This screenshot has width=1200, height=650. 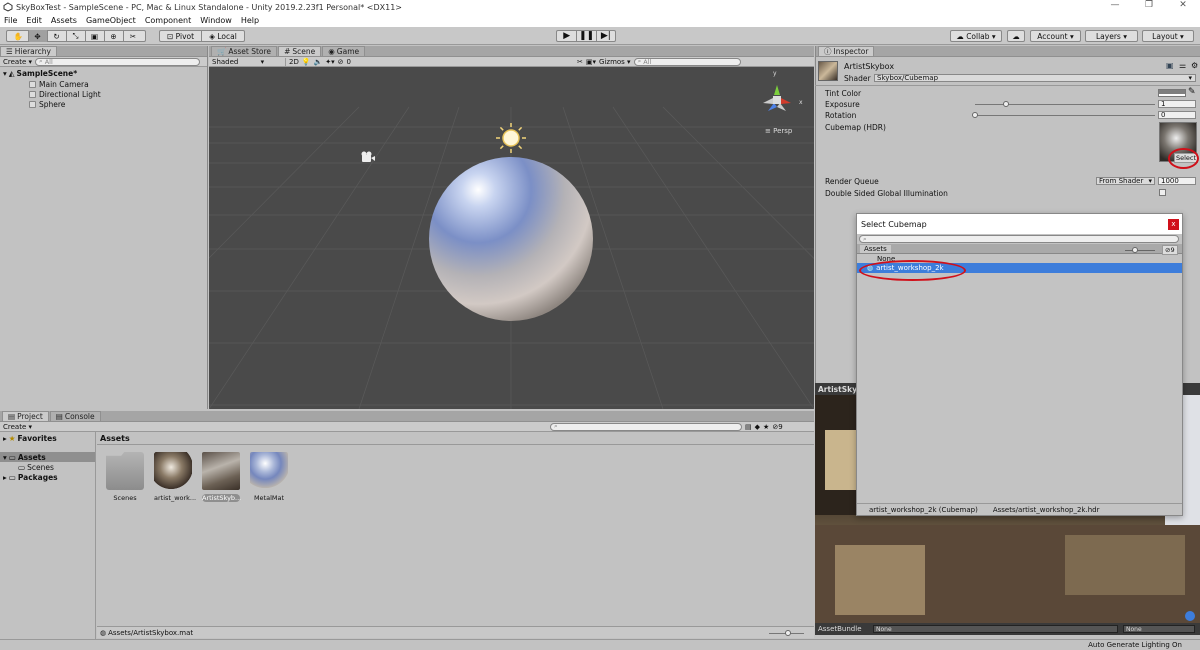 I want to click on dialog-zoom-slider-knob, so click(x=1134, y=250).